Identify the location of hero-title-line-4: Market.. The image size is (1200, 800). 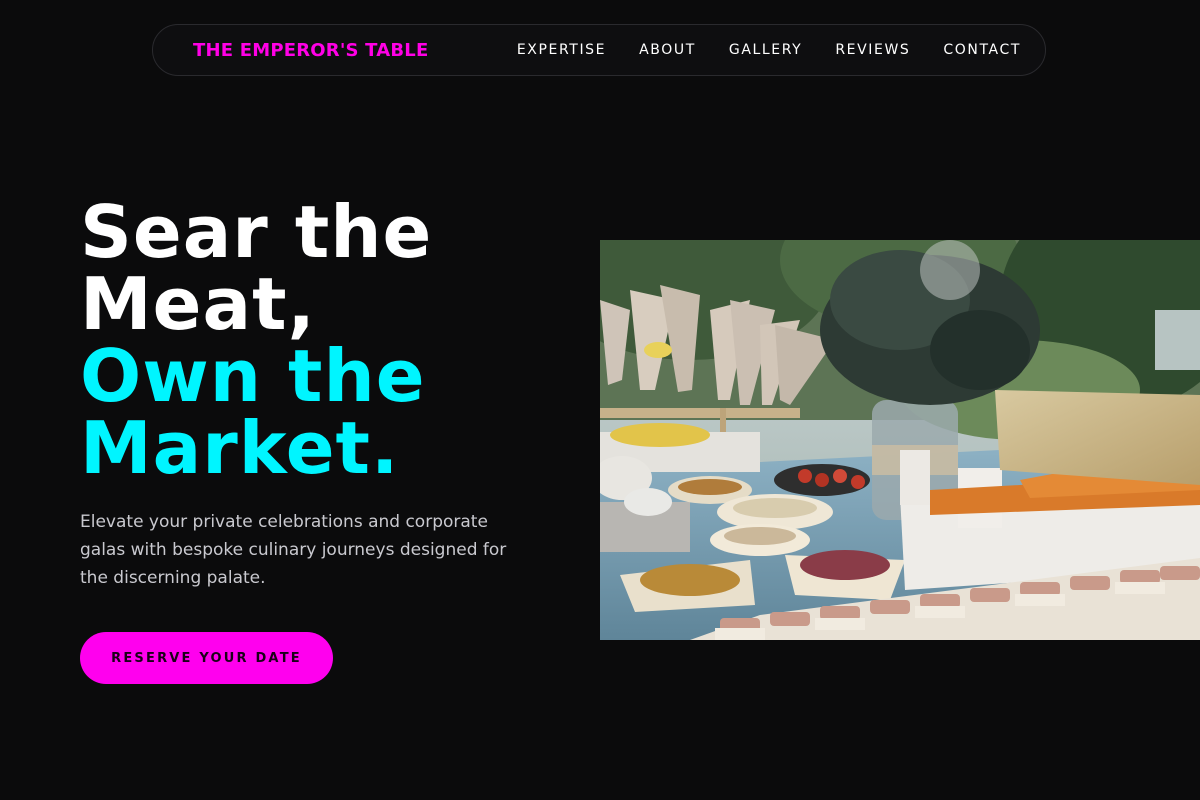
(240, 448).